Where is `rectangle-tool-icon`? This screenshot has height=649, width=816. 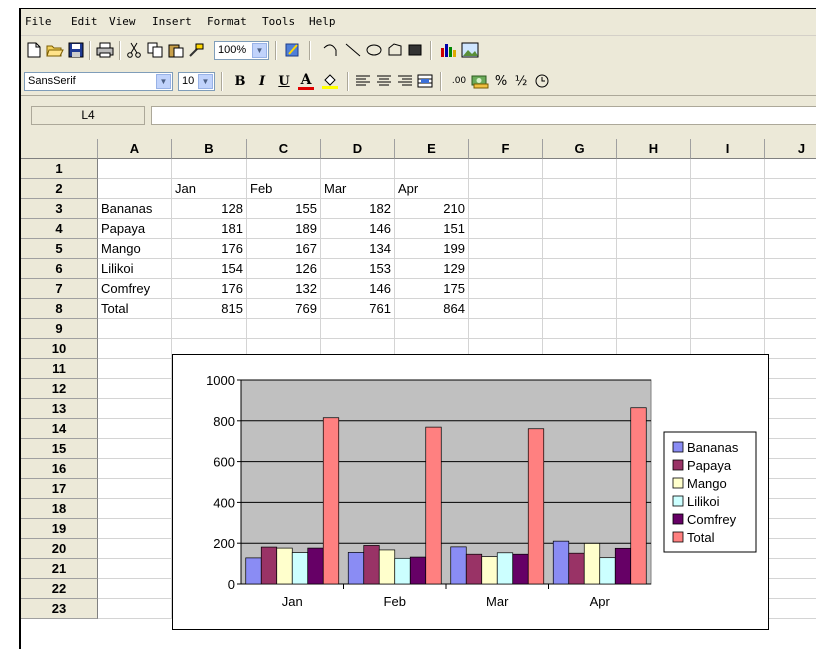
rectangle-tool-icon is located at coordinates (415, 50).